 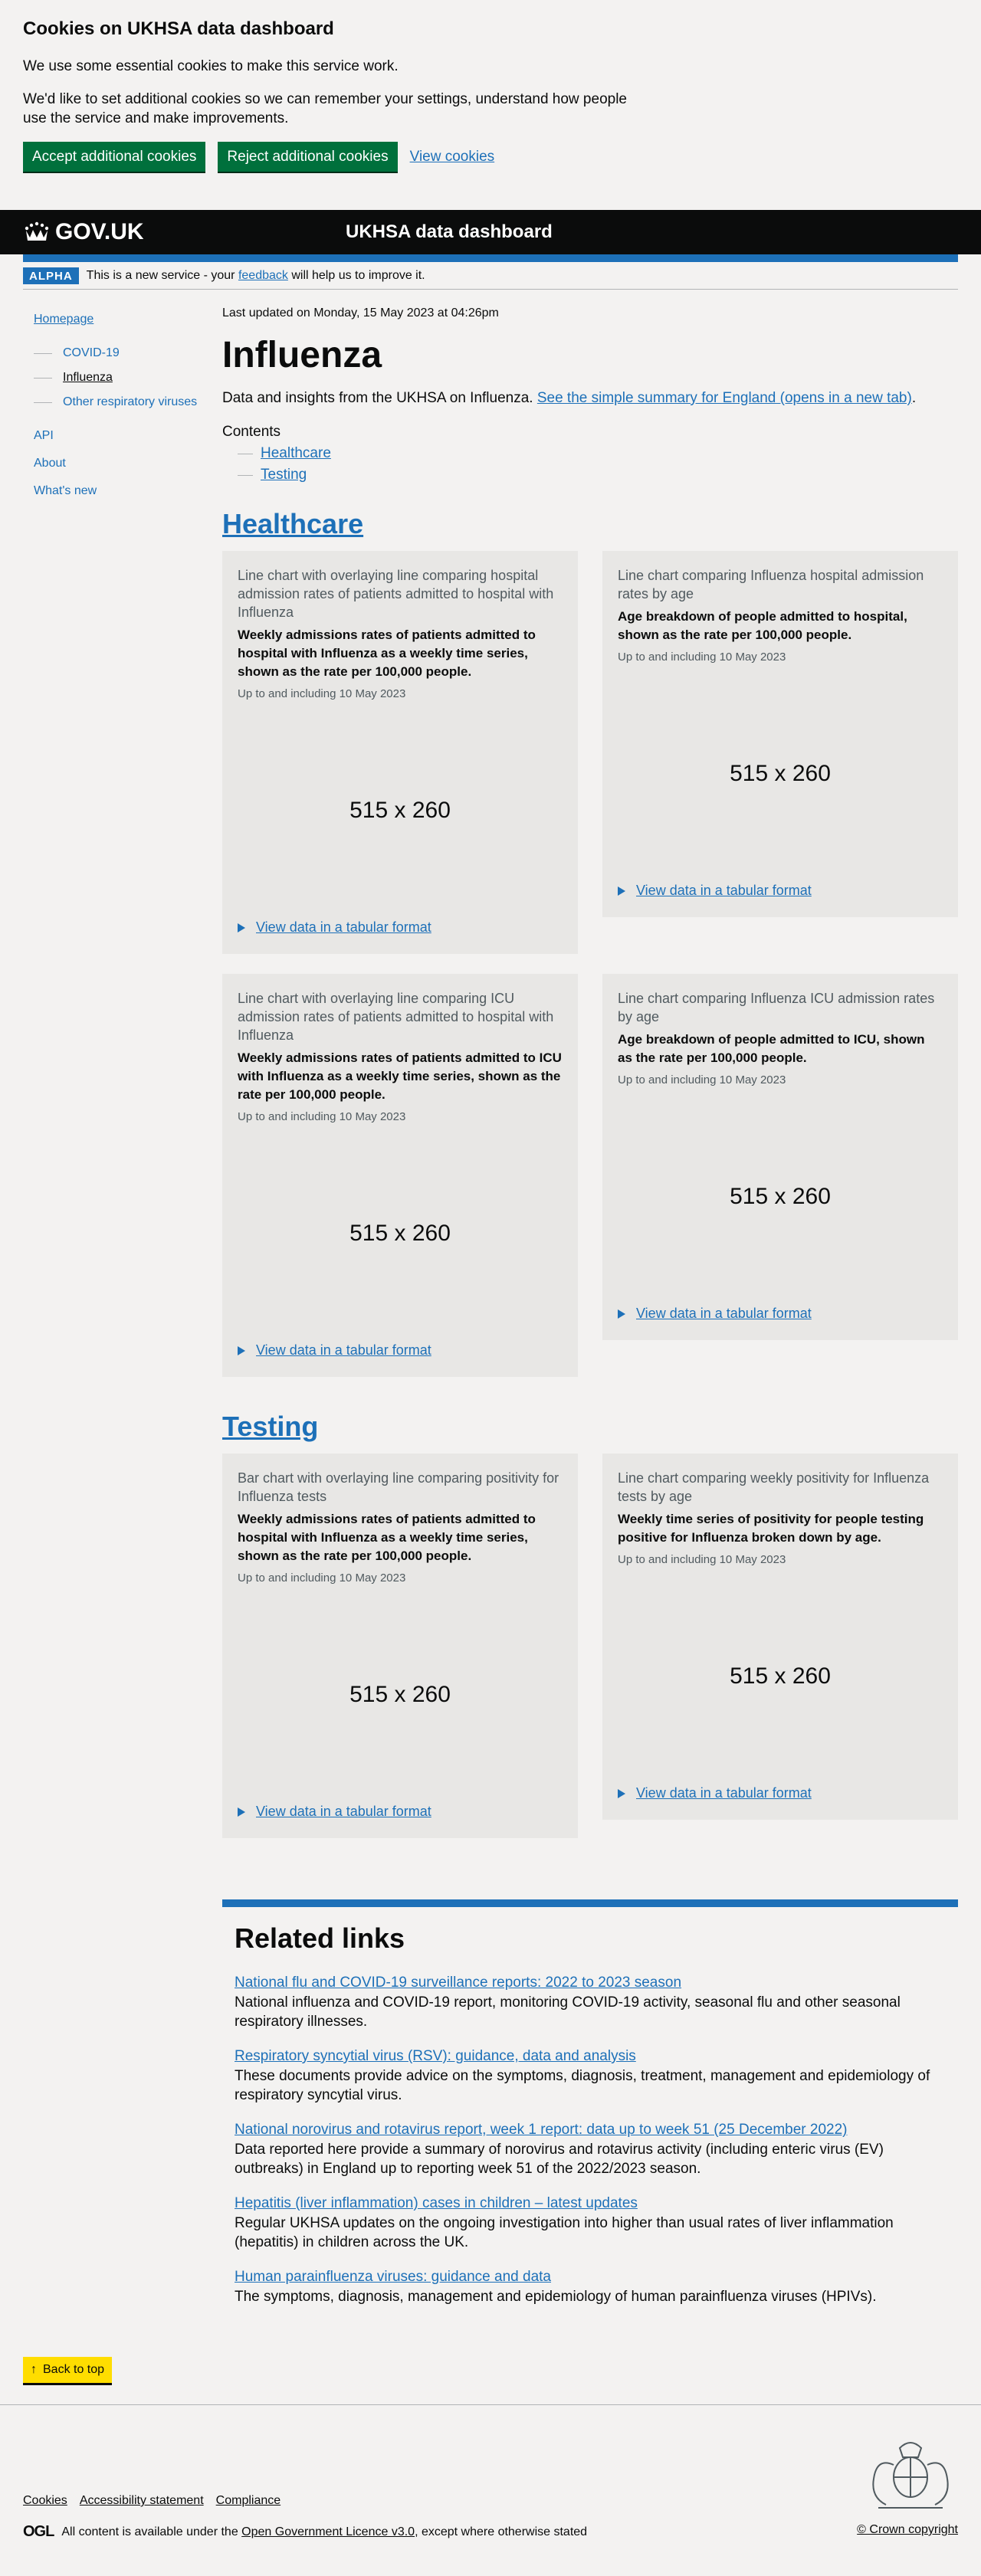 What do you see at coordinates (130, 402) in the screenshot?
I see `sidebar-item-other-respiratory-viruses: Other respiratory viruses` at bounding box center [130, 402].